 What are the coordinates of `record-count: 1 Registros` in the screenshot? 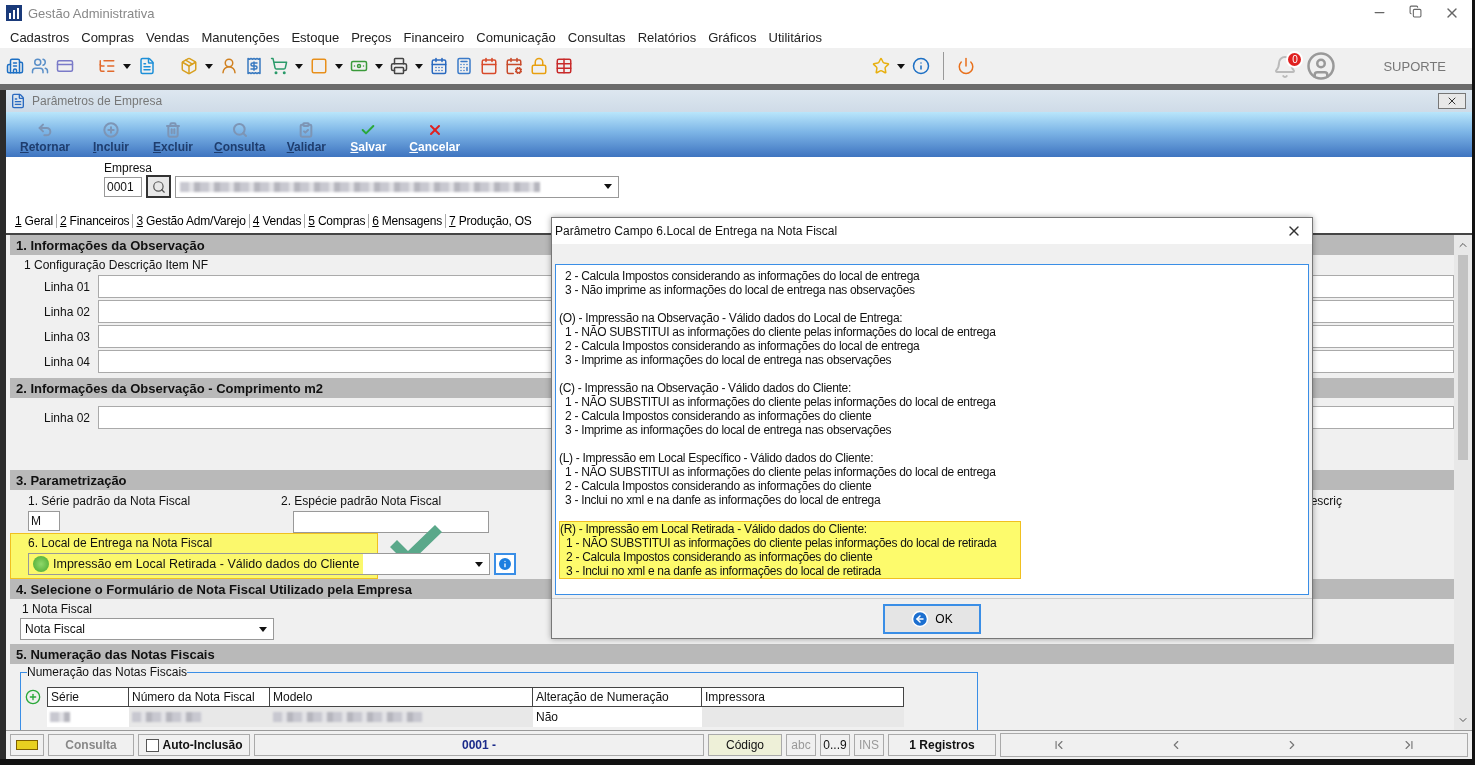 It's located at (942, 745).